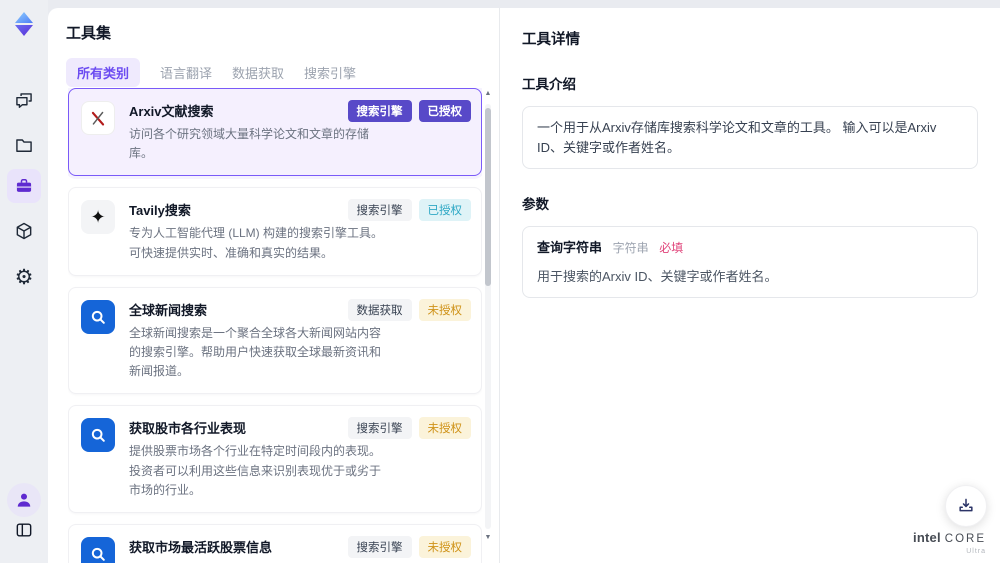 Image resolution: width=1000 pixels, height=563 pixels. I want to click on tab-all-categories: 所有类别, so click(103, 72).